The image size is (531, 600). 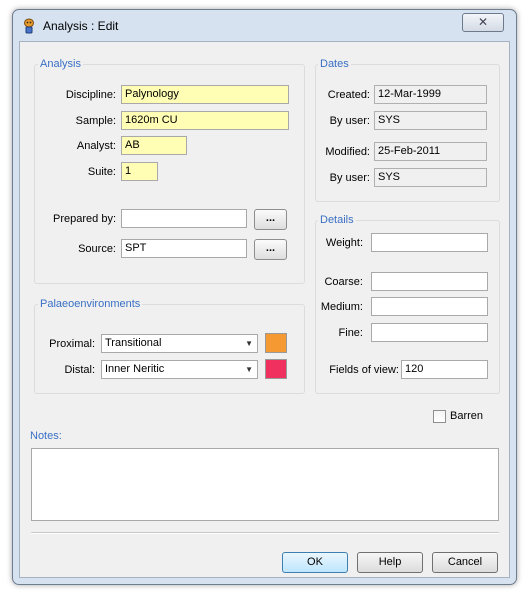 I want to click on notes-textarea, so click(x=265, y=484).